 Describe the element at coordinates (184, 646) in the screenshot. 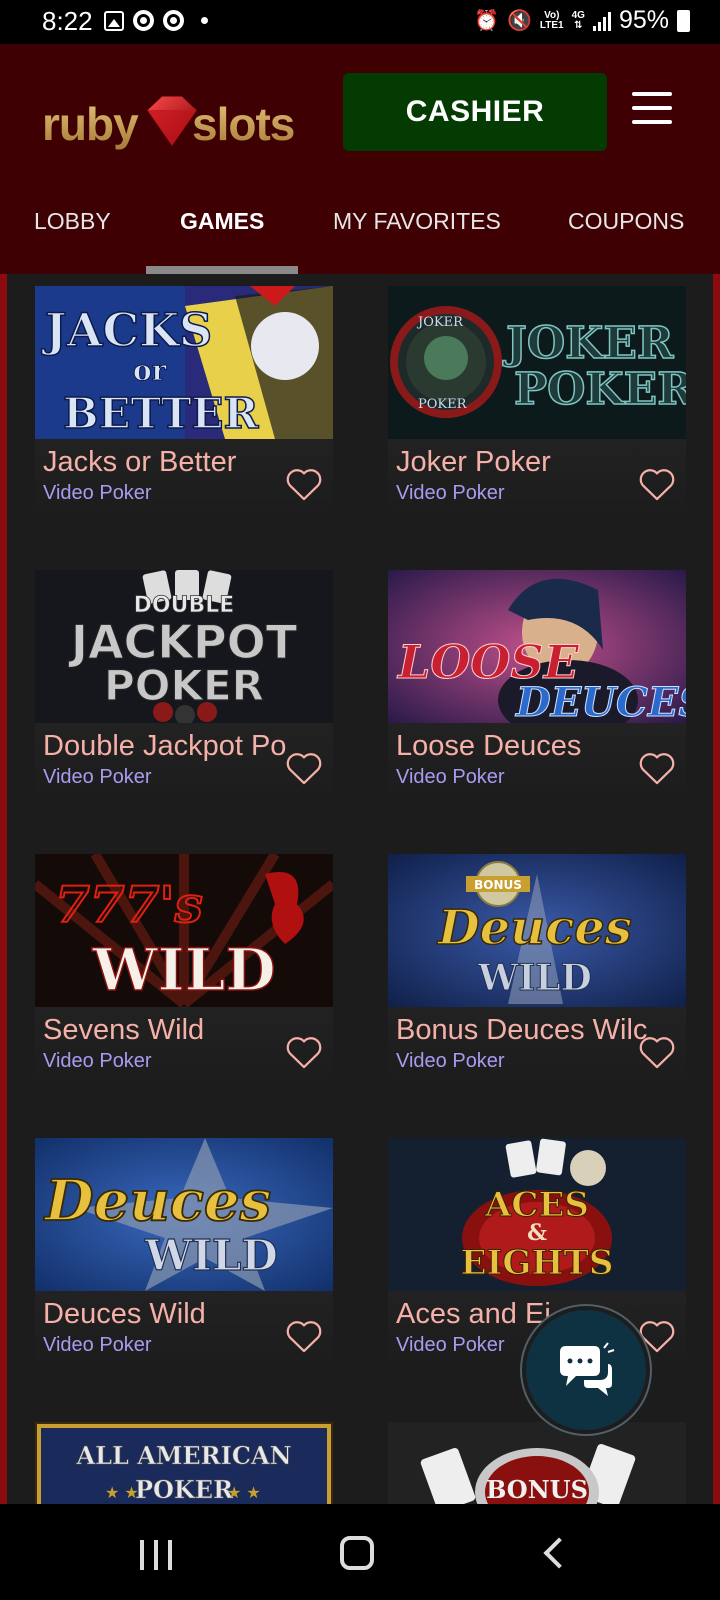

I see `game-thumbnail: DOUBLE JACKPOT POKER` at that location.